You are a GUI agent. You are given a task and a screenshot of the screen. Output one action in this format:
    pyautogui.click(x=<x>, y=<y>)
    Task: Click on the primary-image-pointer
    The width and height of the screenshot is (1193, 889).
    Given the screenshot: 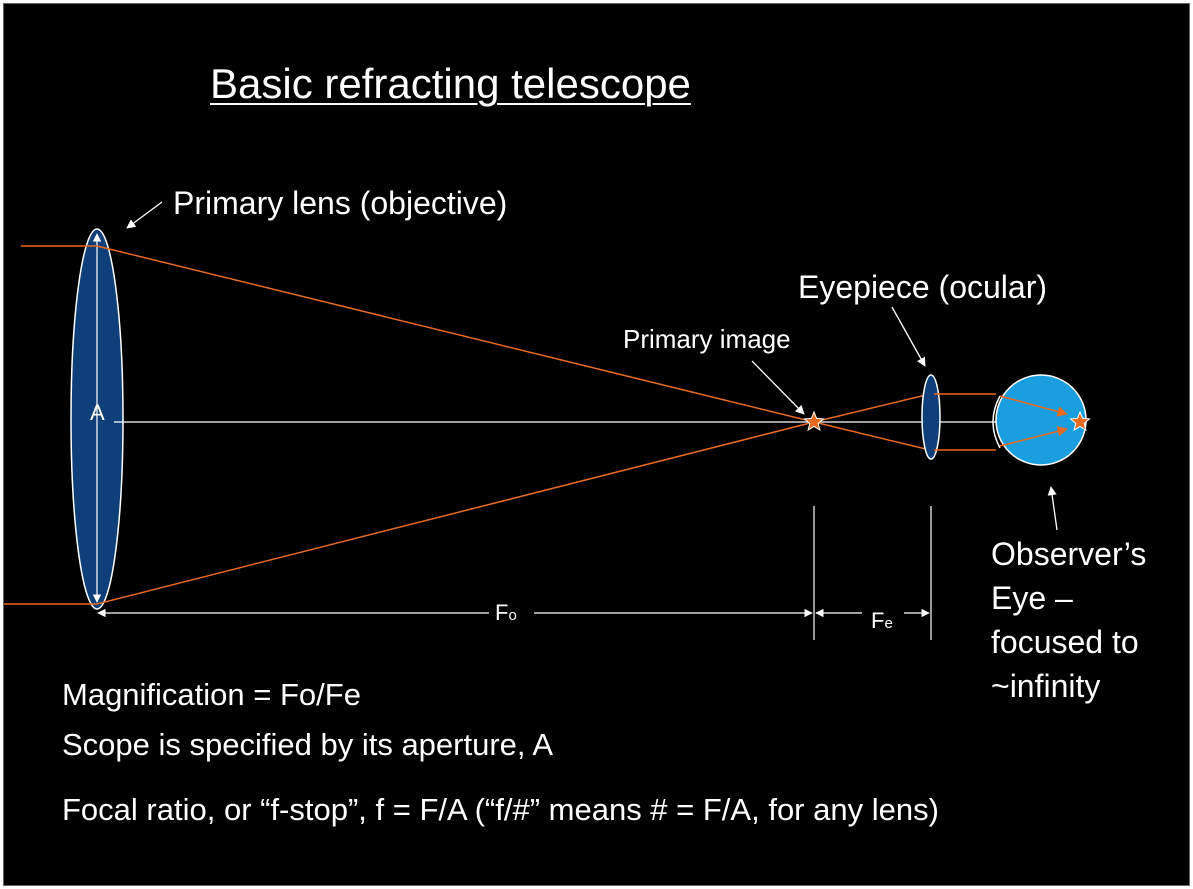 What is the action you would take?
    pyautogui.click(x=778, y=387)
    